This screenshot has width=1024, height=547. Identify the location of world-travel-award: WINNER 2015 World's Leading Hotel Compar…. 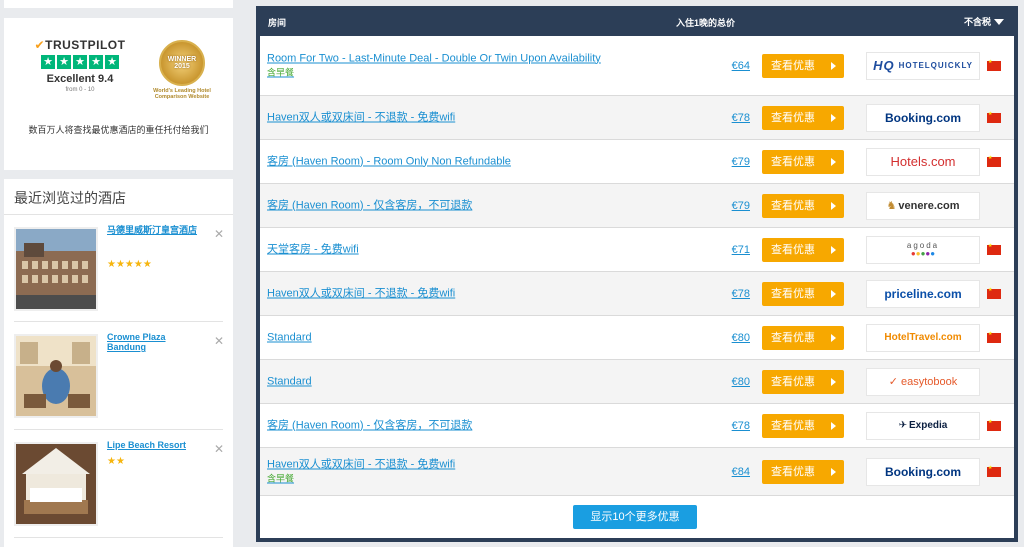
(182, 70).